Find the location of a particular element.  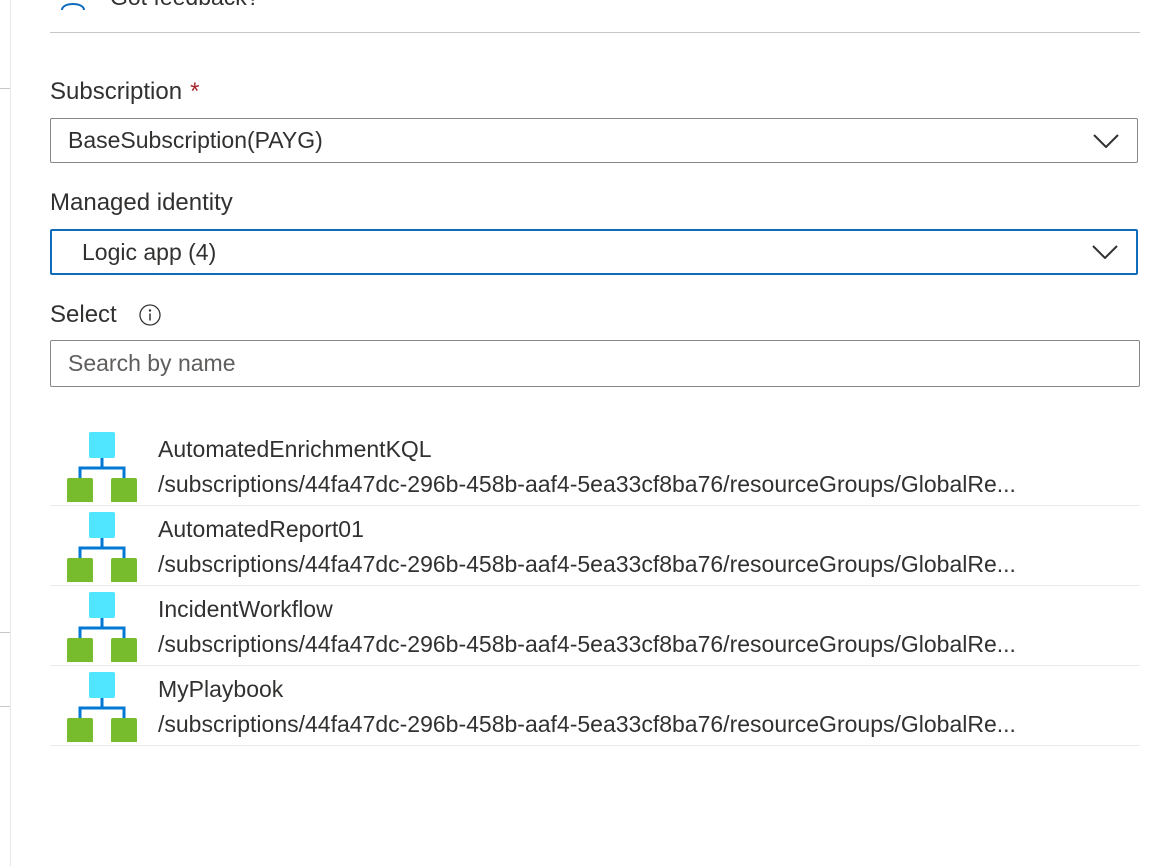

managed-identity-label: Managed identity is located at coordinates (141, 203).